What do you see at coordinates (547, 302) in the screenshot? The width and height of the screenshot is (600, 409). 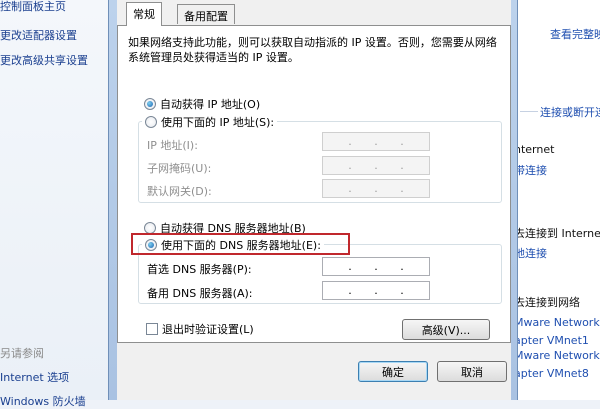 I see `connect-to-network-text: 去连接到网络` at bounding box center [547, 302].